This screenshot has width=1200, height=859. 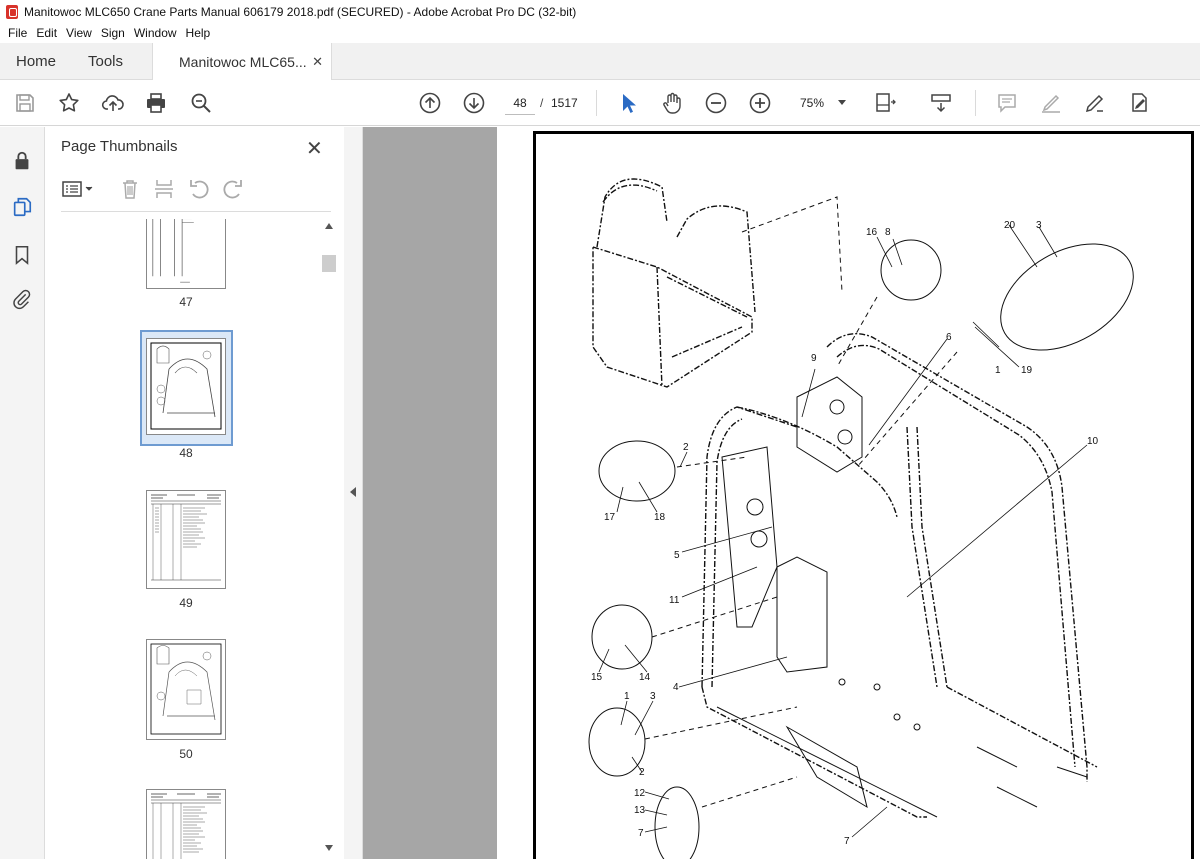 What do you see at coordinates (564, 103) in the screenshot?
I see `page-total: 1517` at bounding box center [564, 103].